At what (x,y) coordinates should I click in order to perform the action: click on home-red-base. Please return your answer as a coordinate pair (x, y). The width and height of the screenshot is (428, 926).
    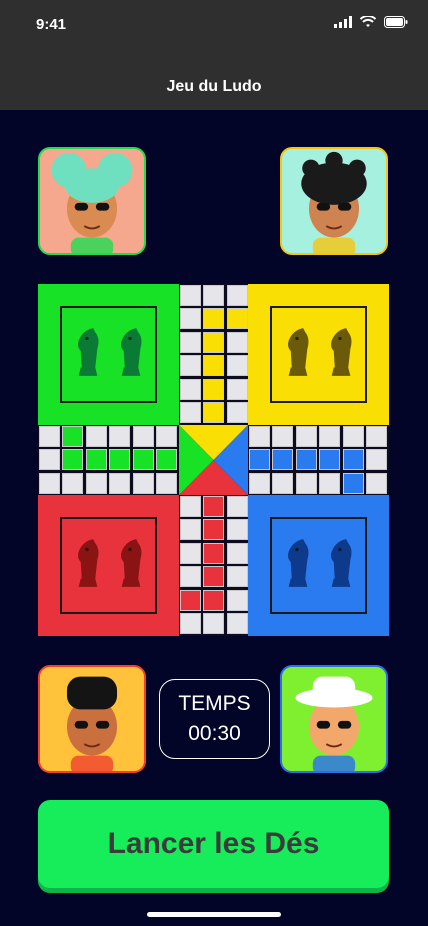
    Looking at the image, I should click on (108, 565).